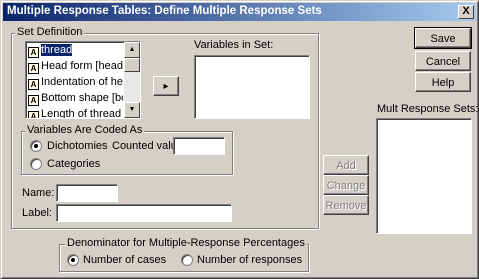 The height and width of the screenshot is (279, 479). What do you see at coordinates (82, 98) in the screenshot?
I see `variable-name: Bottom shape [botto` at bounding box center [82, 98].